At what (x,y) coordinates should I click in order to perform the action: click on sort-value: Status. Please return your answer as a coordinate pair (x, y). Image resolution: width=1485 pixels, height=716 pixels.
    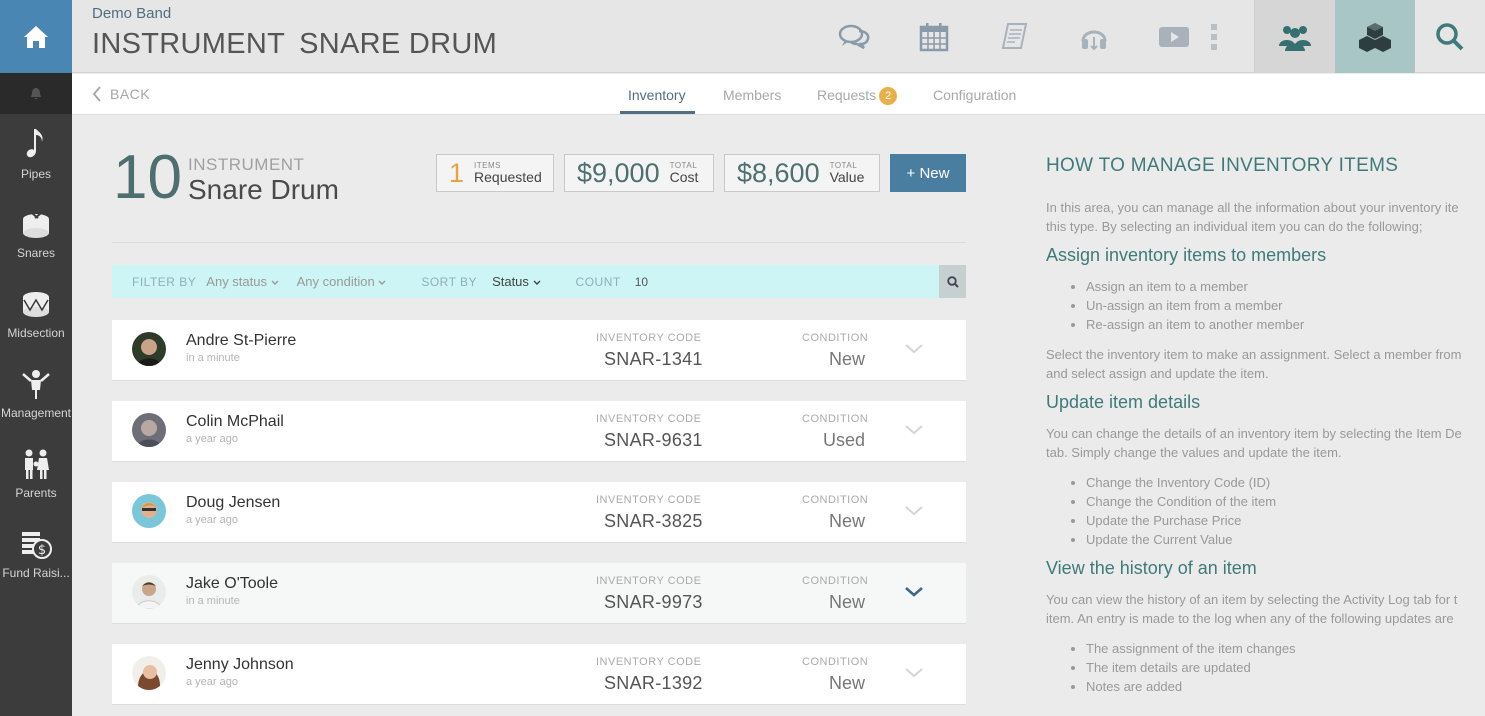
    Looking at the image, I should click on (510, 281).